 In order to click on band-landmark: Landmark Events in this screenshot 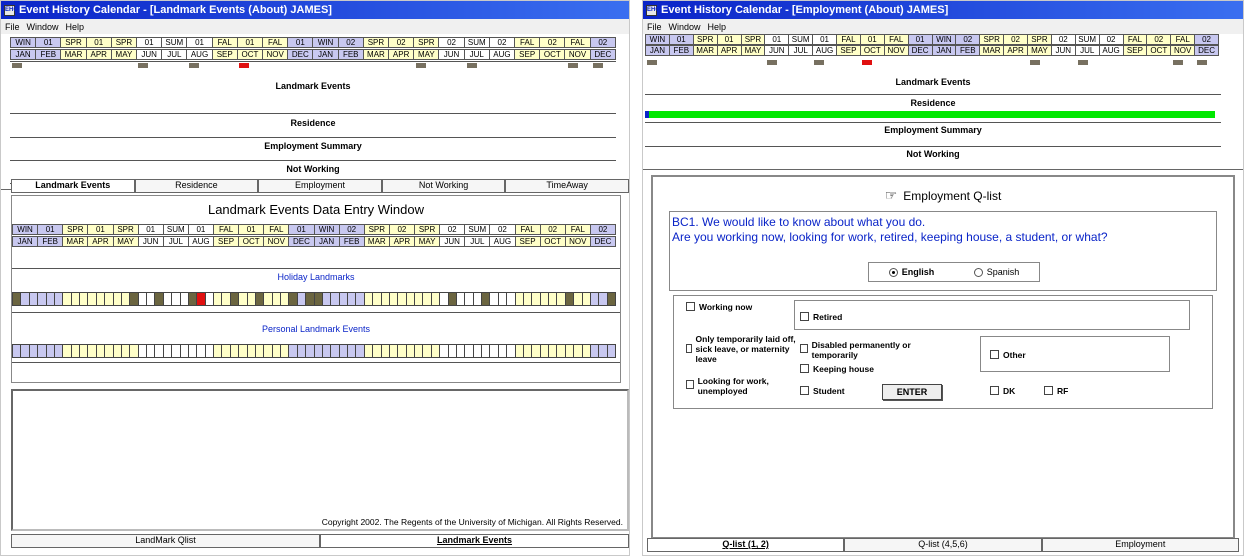, I will do `click(313, 86)`.